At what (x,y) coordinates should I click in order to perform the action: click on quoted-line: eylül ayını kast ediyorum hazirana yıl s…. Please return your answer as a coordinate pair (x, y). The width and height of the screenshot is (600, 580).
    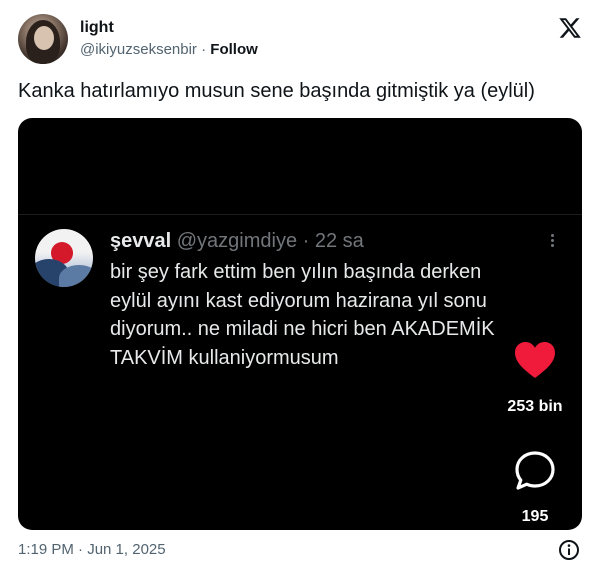
    Looking at the image, I should click on (298, 300).